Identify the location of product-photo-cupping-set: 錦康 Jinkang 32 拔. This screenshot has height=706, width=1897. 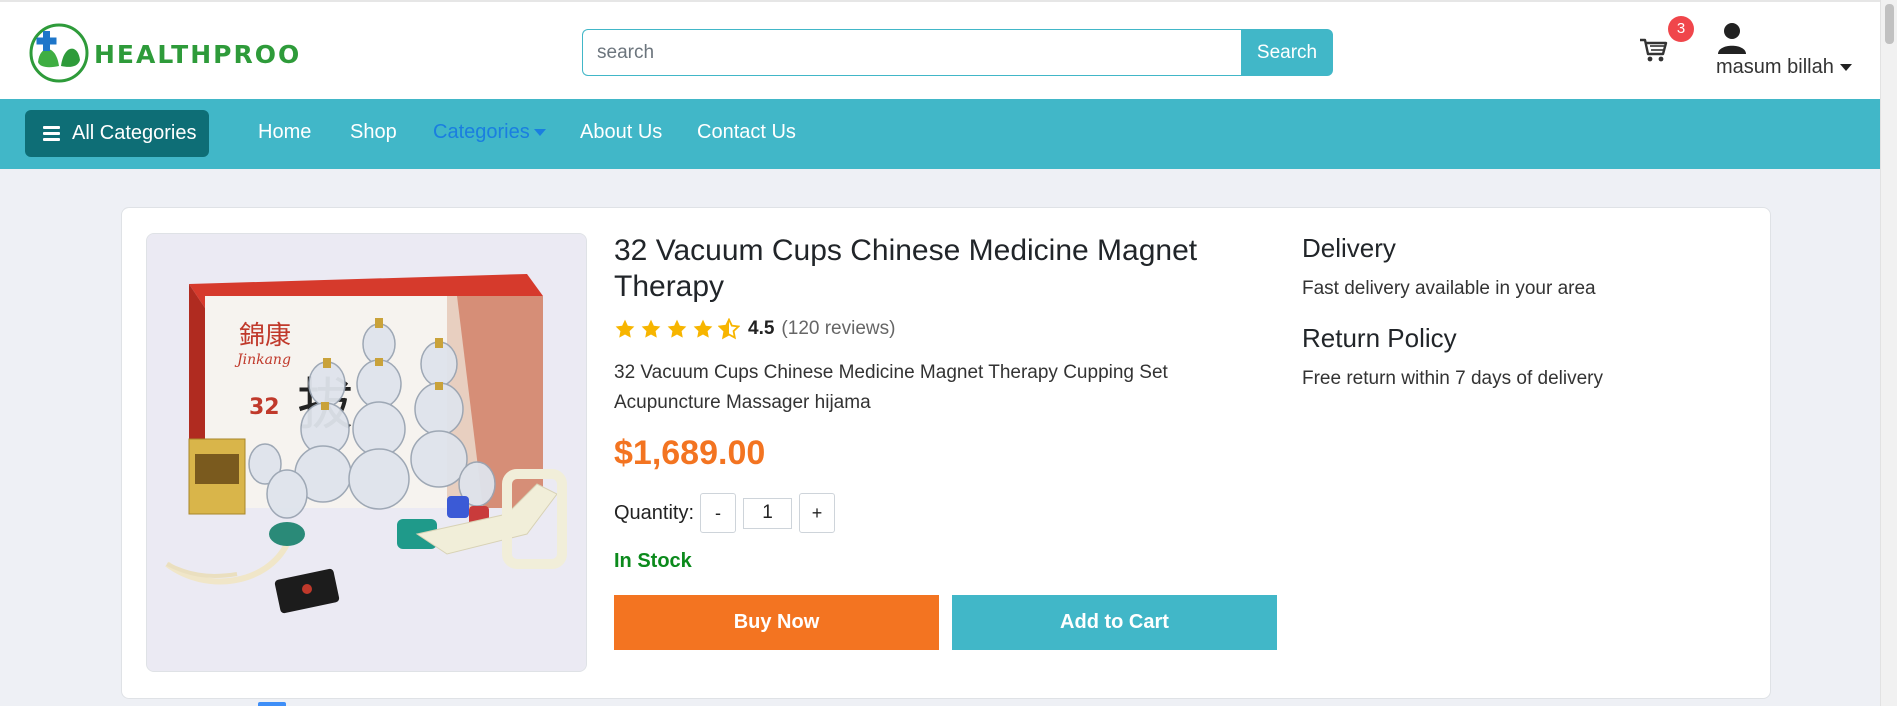
(366, 452).